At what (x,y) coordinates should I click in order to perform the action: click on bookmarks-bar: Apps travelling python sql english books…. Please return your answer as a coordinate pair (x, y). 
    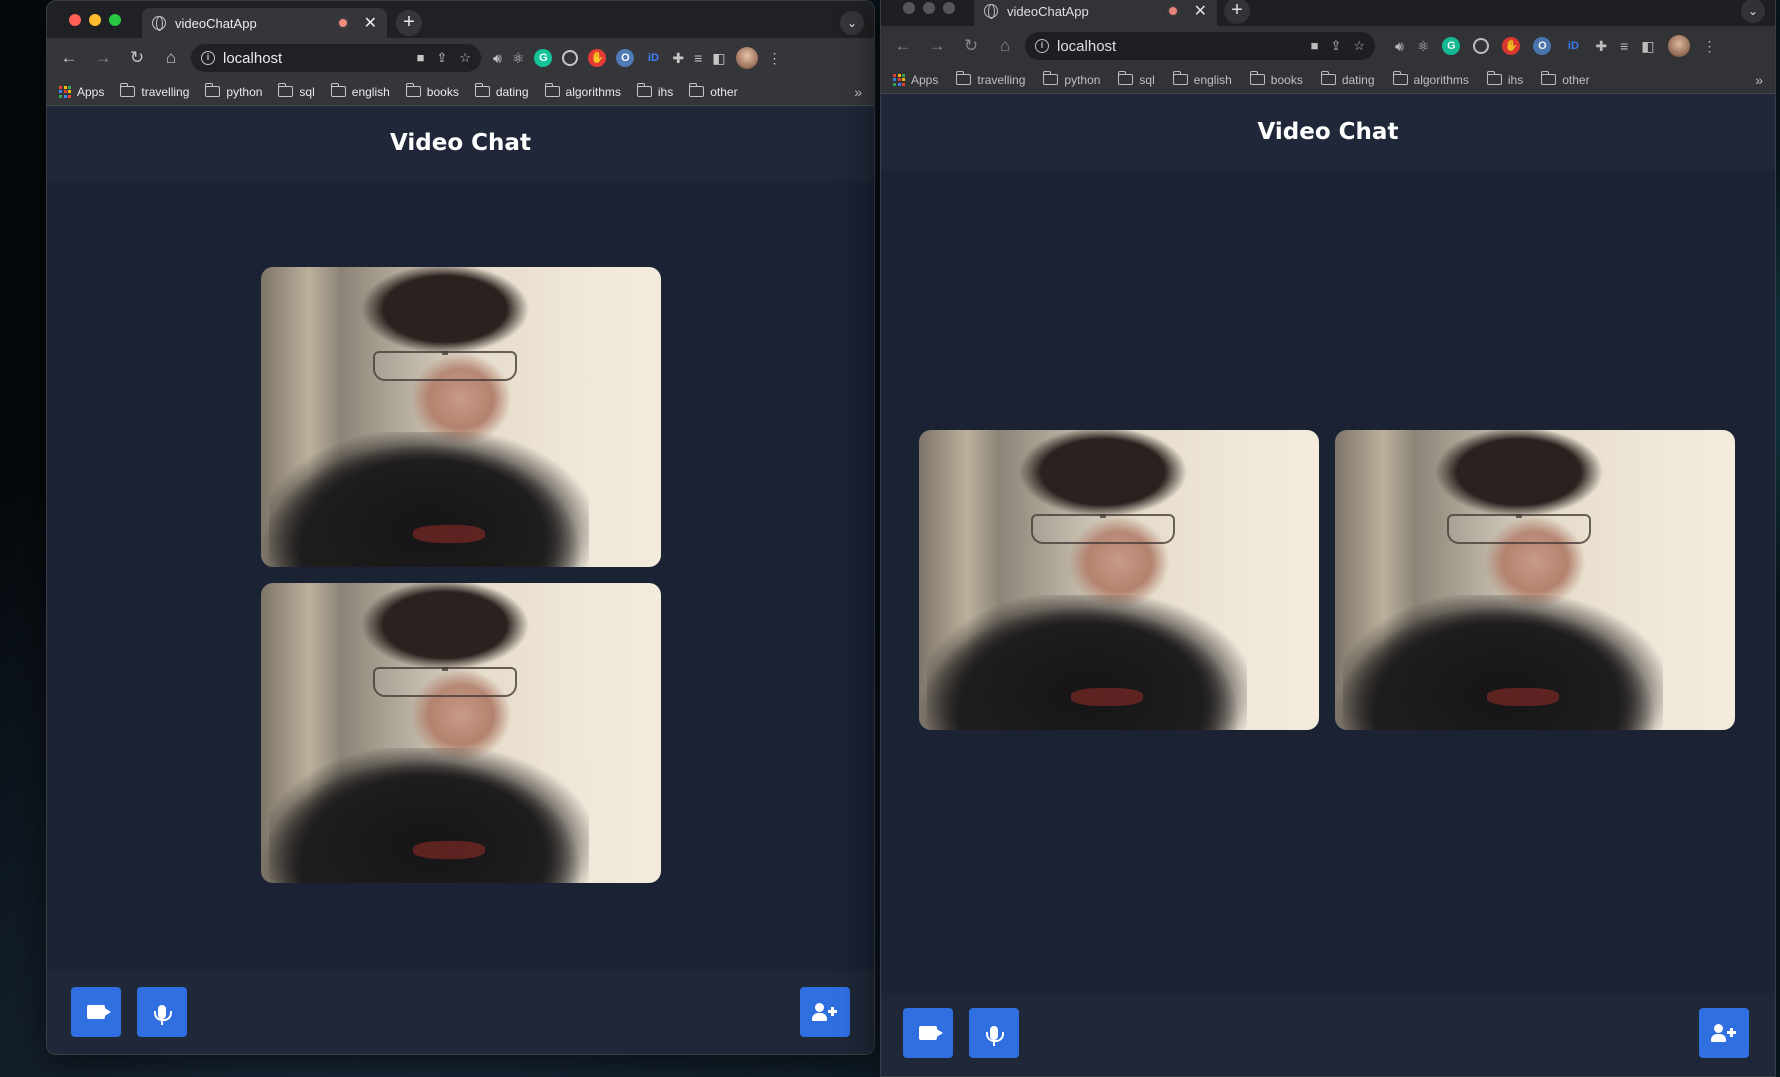
    Looking at the image, I should click on (460, 92).